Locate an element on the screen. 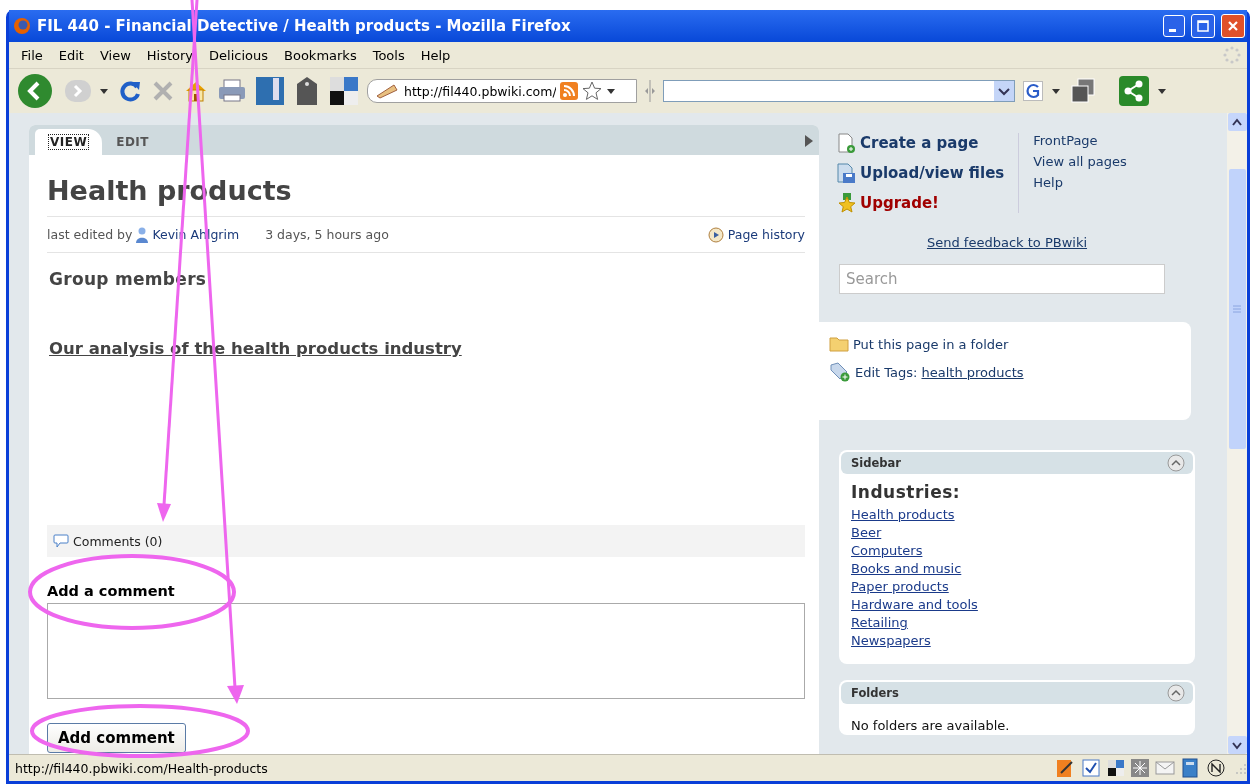 The image size is (1250, 784). industry-link: Newspapers is located at coordinates (891, 640).